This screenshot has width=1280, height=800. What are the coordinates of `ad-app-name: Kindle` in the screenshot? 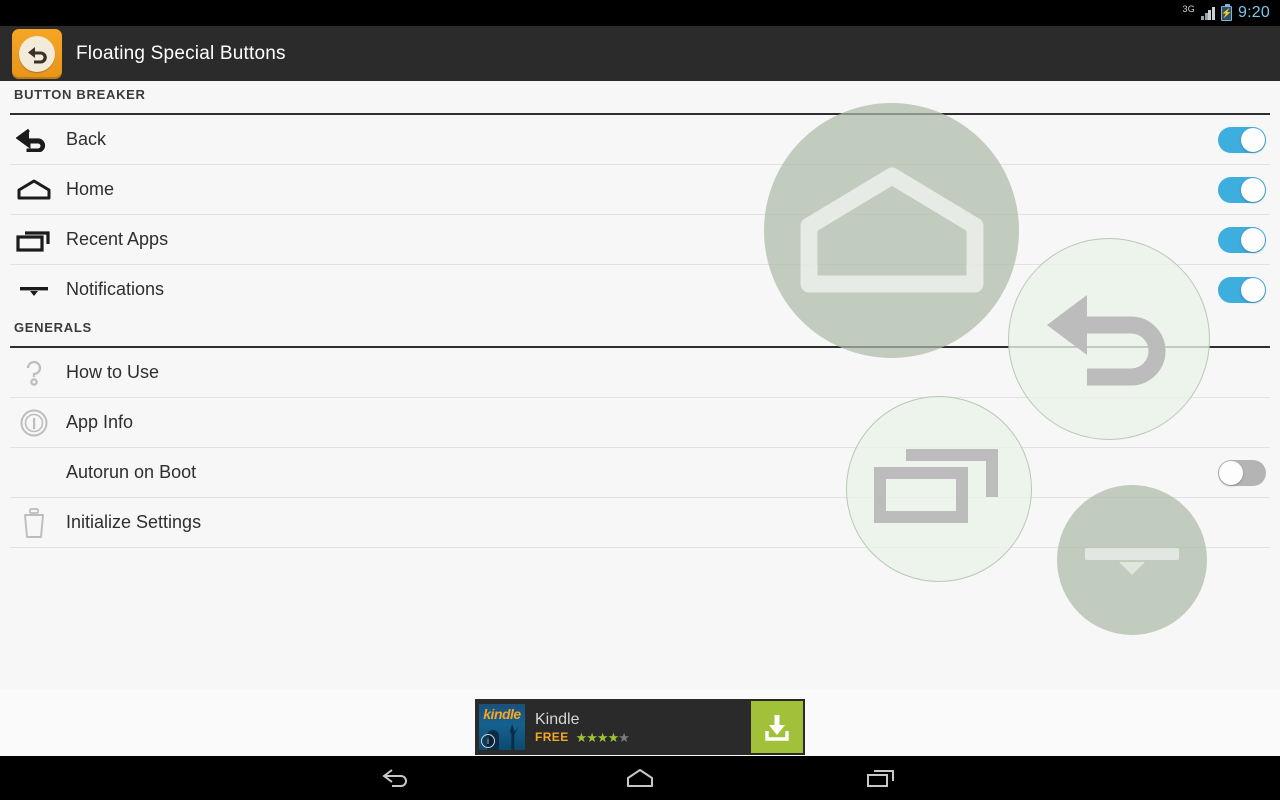 It's located at (557, 719).